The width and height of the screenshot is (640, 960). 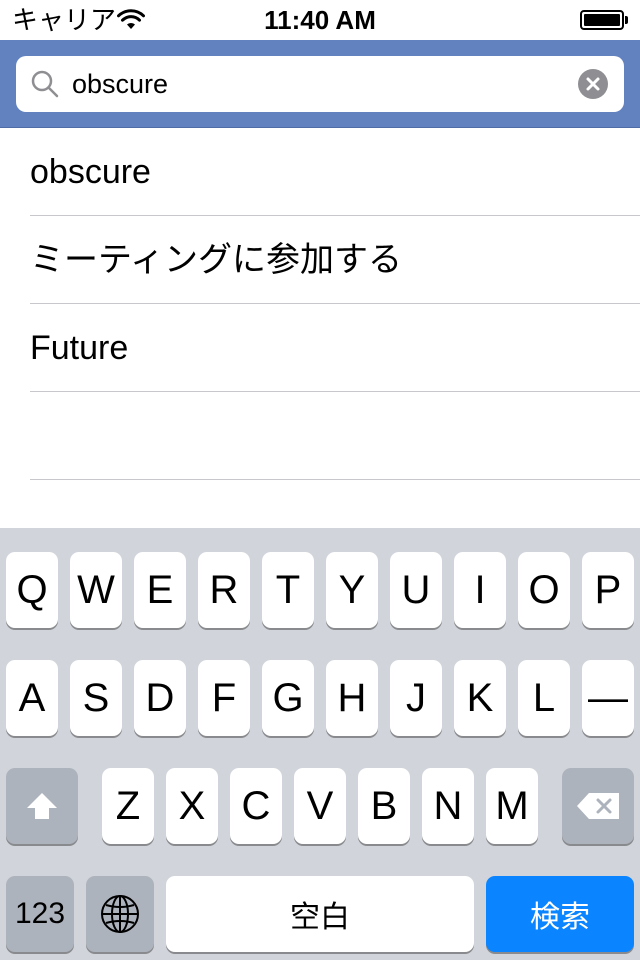 I want to click on delete-icon, so click(x=598, y=806).